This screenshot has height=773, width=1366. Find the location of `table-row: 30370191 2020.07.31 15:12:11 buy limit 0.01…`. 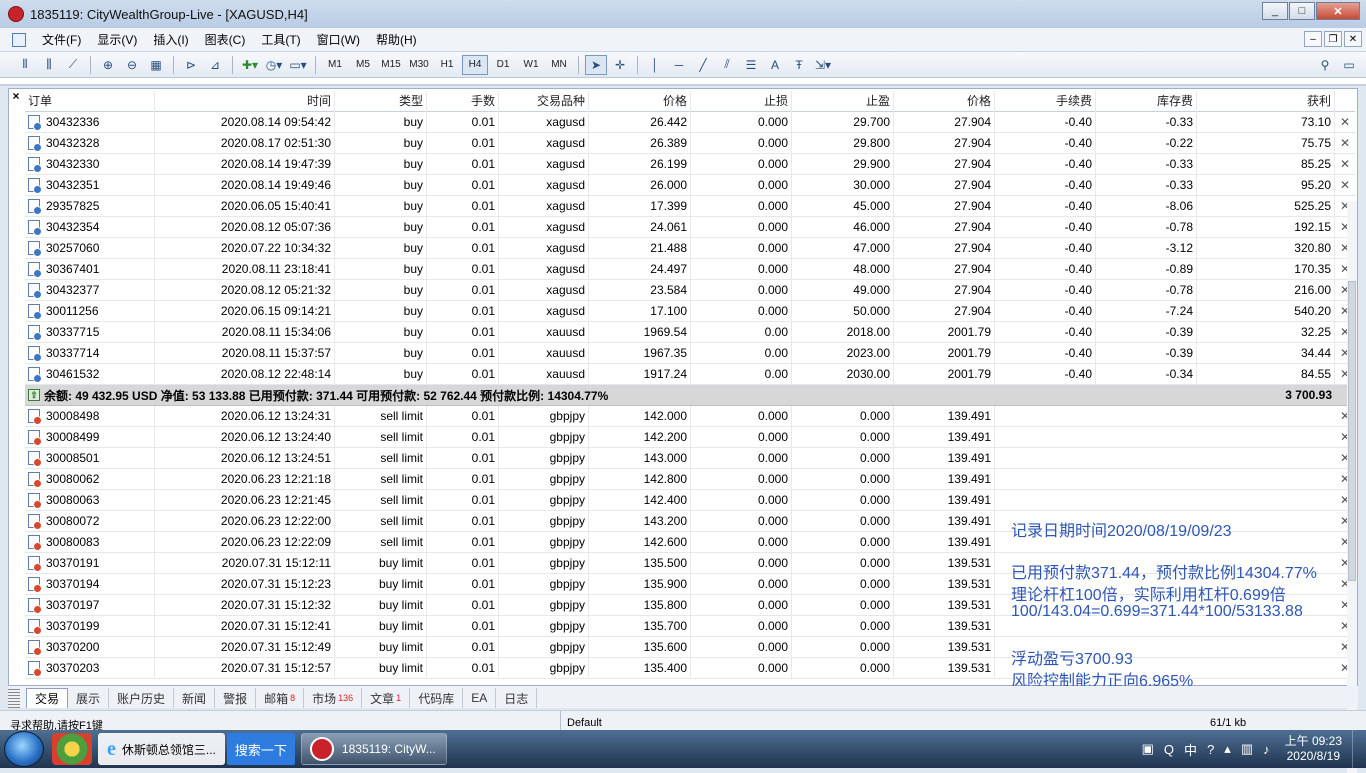

table-row: 30370191 2020.07.31 15:12:11 buy limit 0.01… is located at coordinates (690, 563).